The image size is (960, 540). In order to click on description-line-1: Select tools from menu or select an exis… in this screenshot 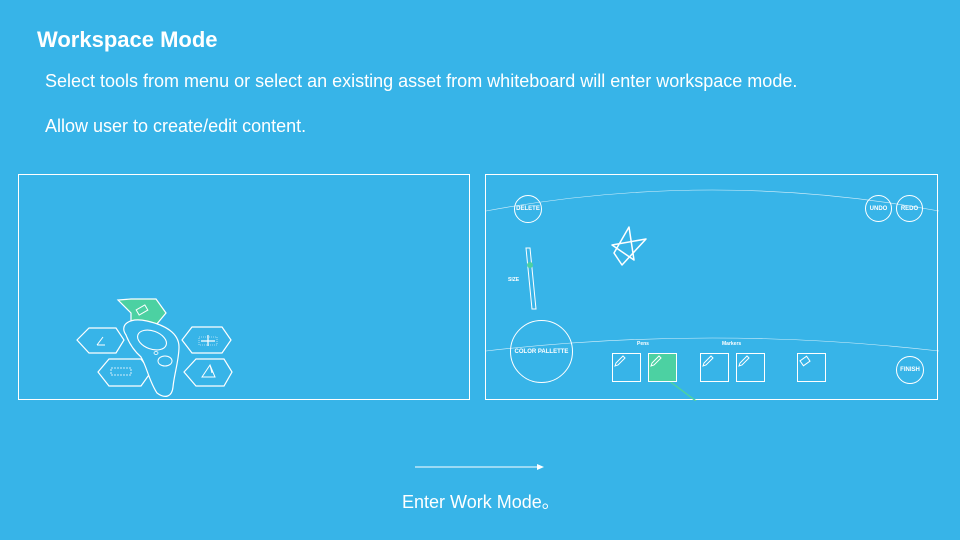, I will do `click(421, 81)`.